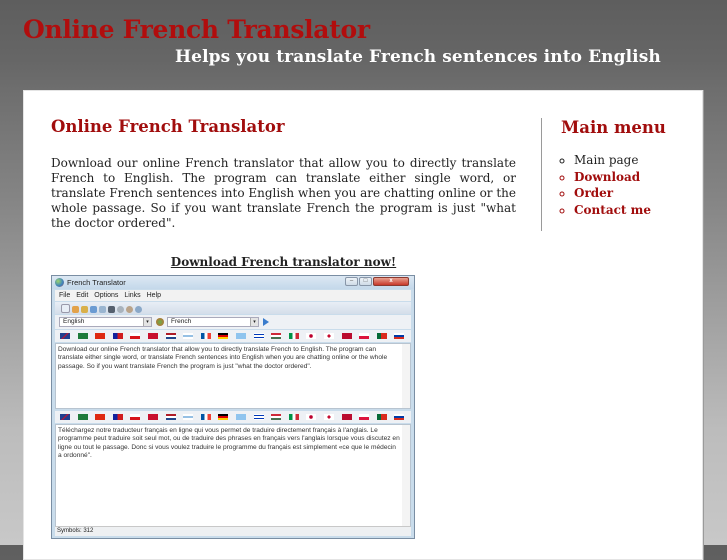  Describe the element at coordinates (59, 282) in the screenshot. I see `app-logo-icon` at that location.